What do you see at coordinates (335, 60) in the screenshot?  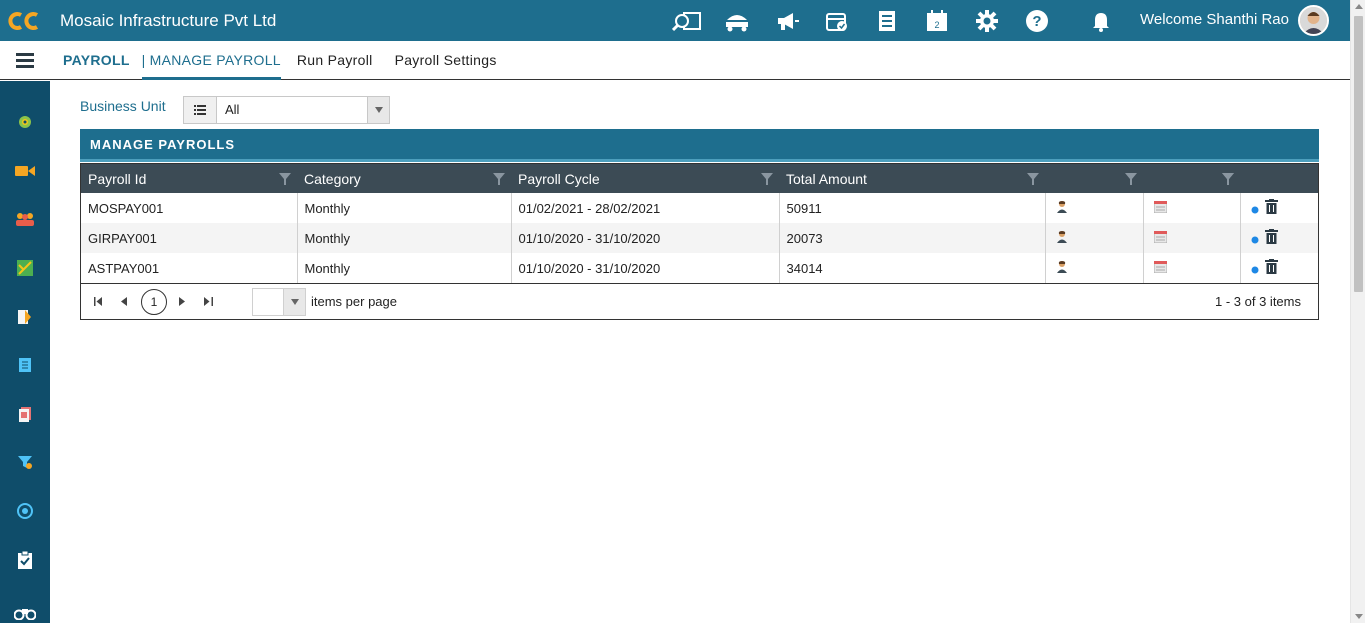 I see `tab-run-payroll: Run Payroll` at bounding box center [335, 60].